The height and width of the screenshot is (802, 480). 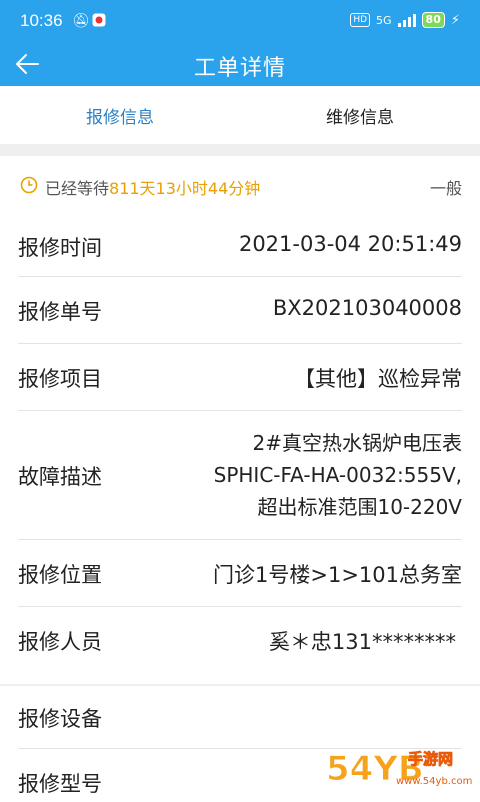 I want to click on detail-row-location: 报修位置 门诊1号楼>1>101总务室, so click(x=240, y=573).